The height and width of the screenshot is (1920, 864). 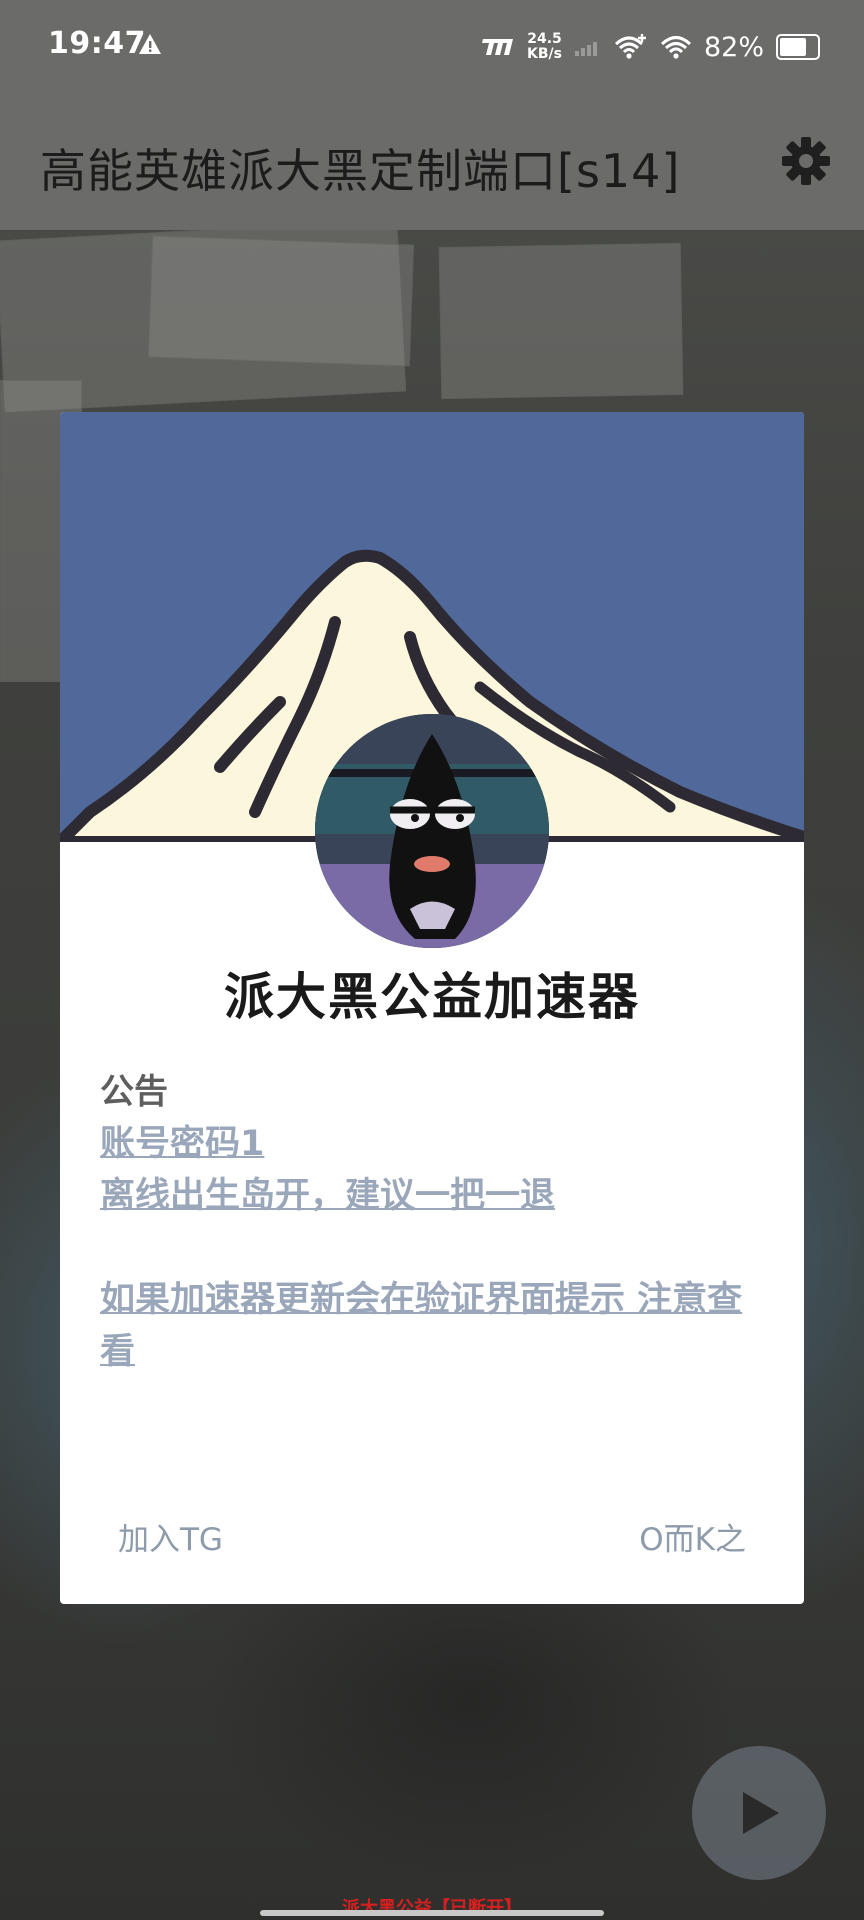 I want to click on app-bar: 高能英雄派大黑定制端口[s14], so click(x=432, y=162).